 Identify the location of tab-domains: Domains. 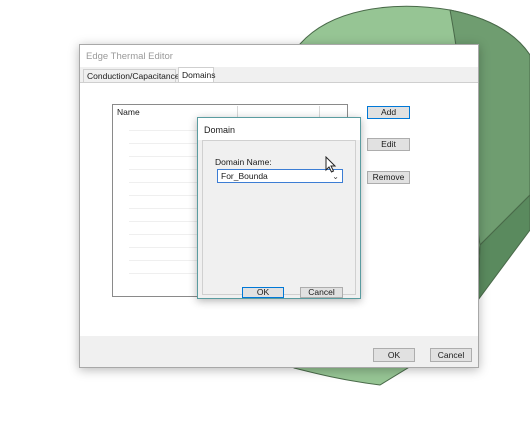
(197, 75).